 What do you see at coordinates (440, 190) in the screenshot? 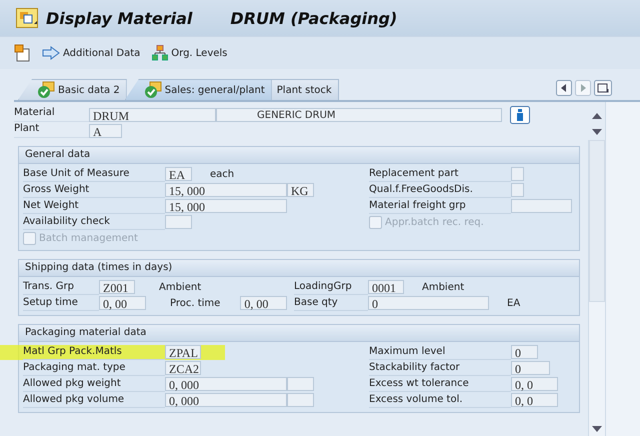
I see `field-label: Qual.f.FreeGoodsDis.` at bounding box center [440, 190].